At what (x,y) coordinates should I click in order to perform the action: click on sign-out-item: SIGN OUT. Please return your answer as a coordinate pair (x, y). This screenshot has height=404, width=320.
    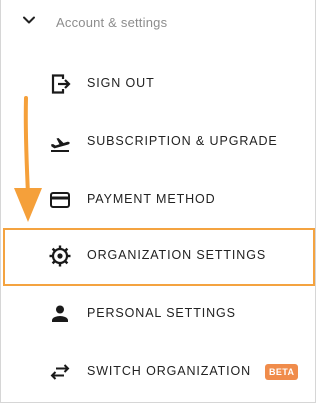
    Looking at the image, I should click on (159, 84).